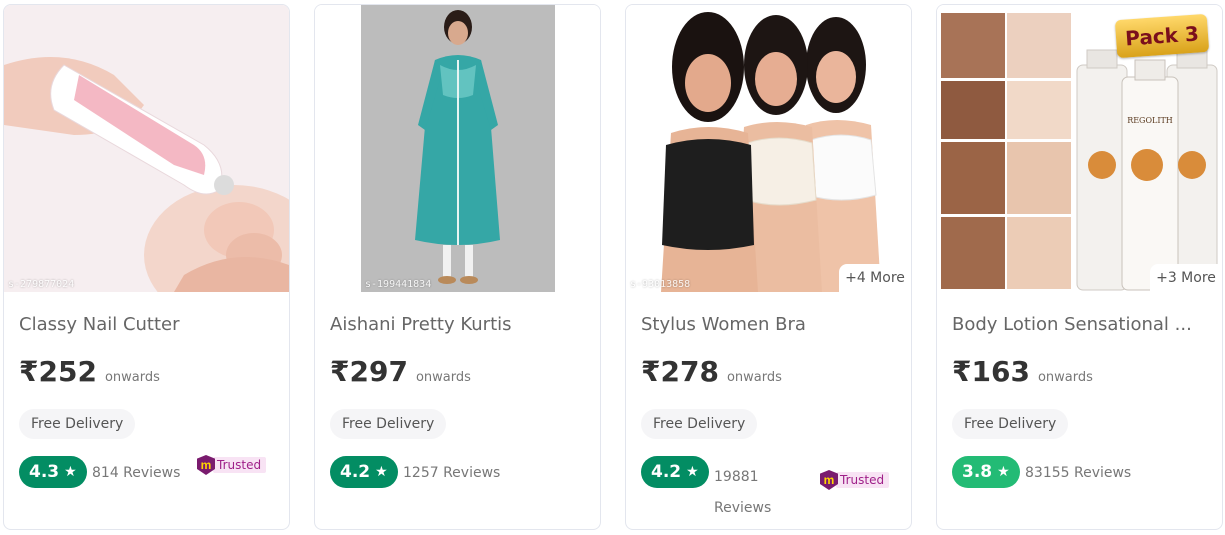 The height and width of the screenshot is (535, 1225). I want to click on more-variants-badge: +4 More, so click(875, 278).